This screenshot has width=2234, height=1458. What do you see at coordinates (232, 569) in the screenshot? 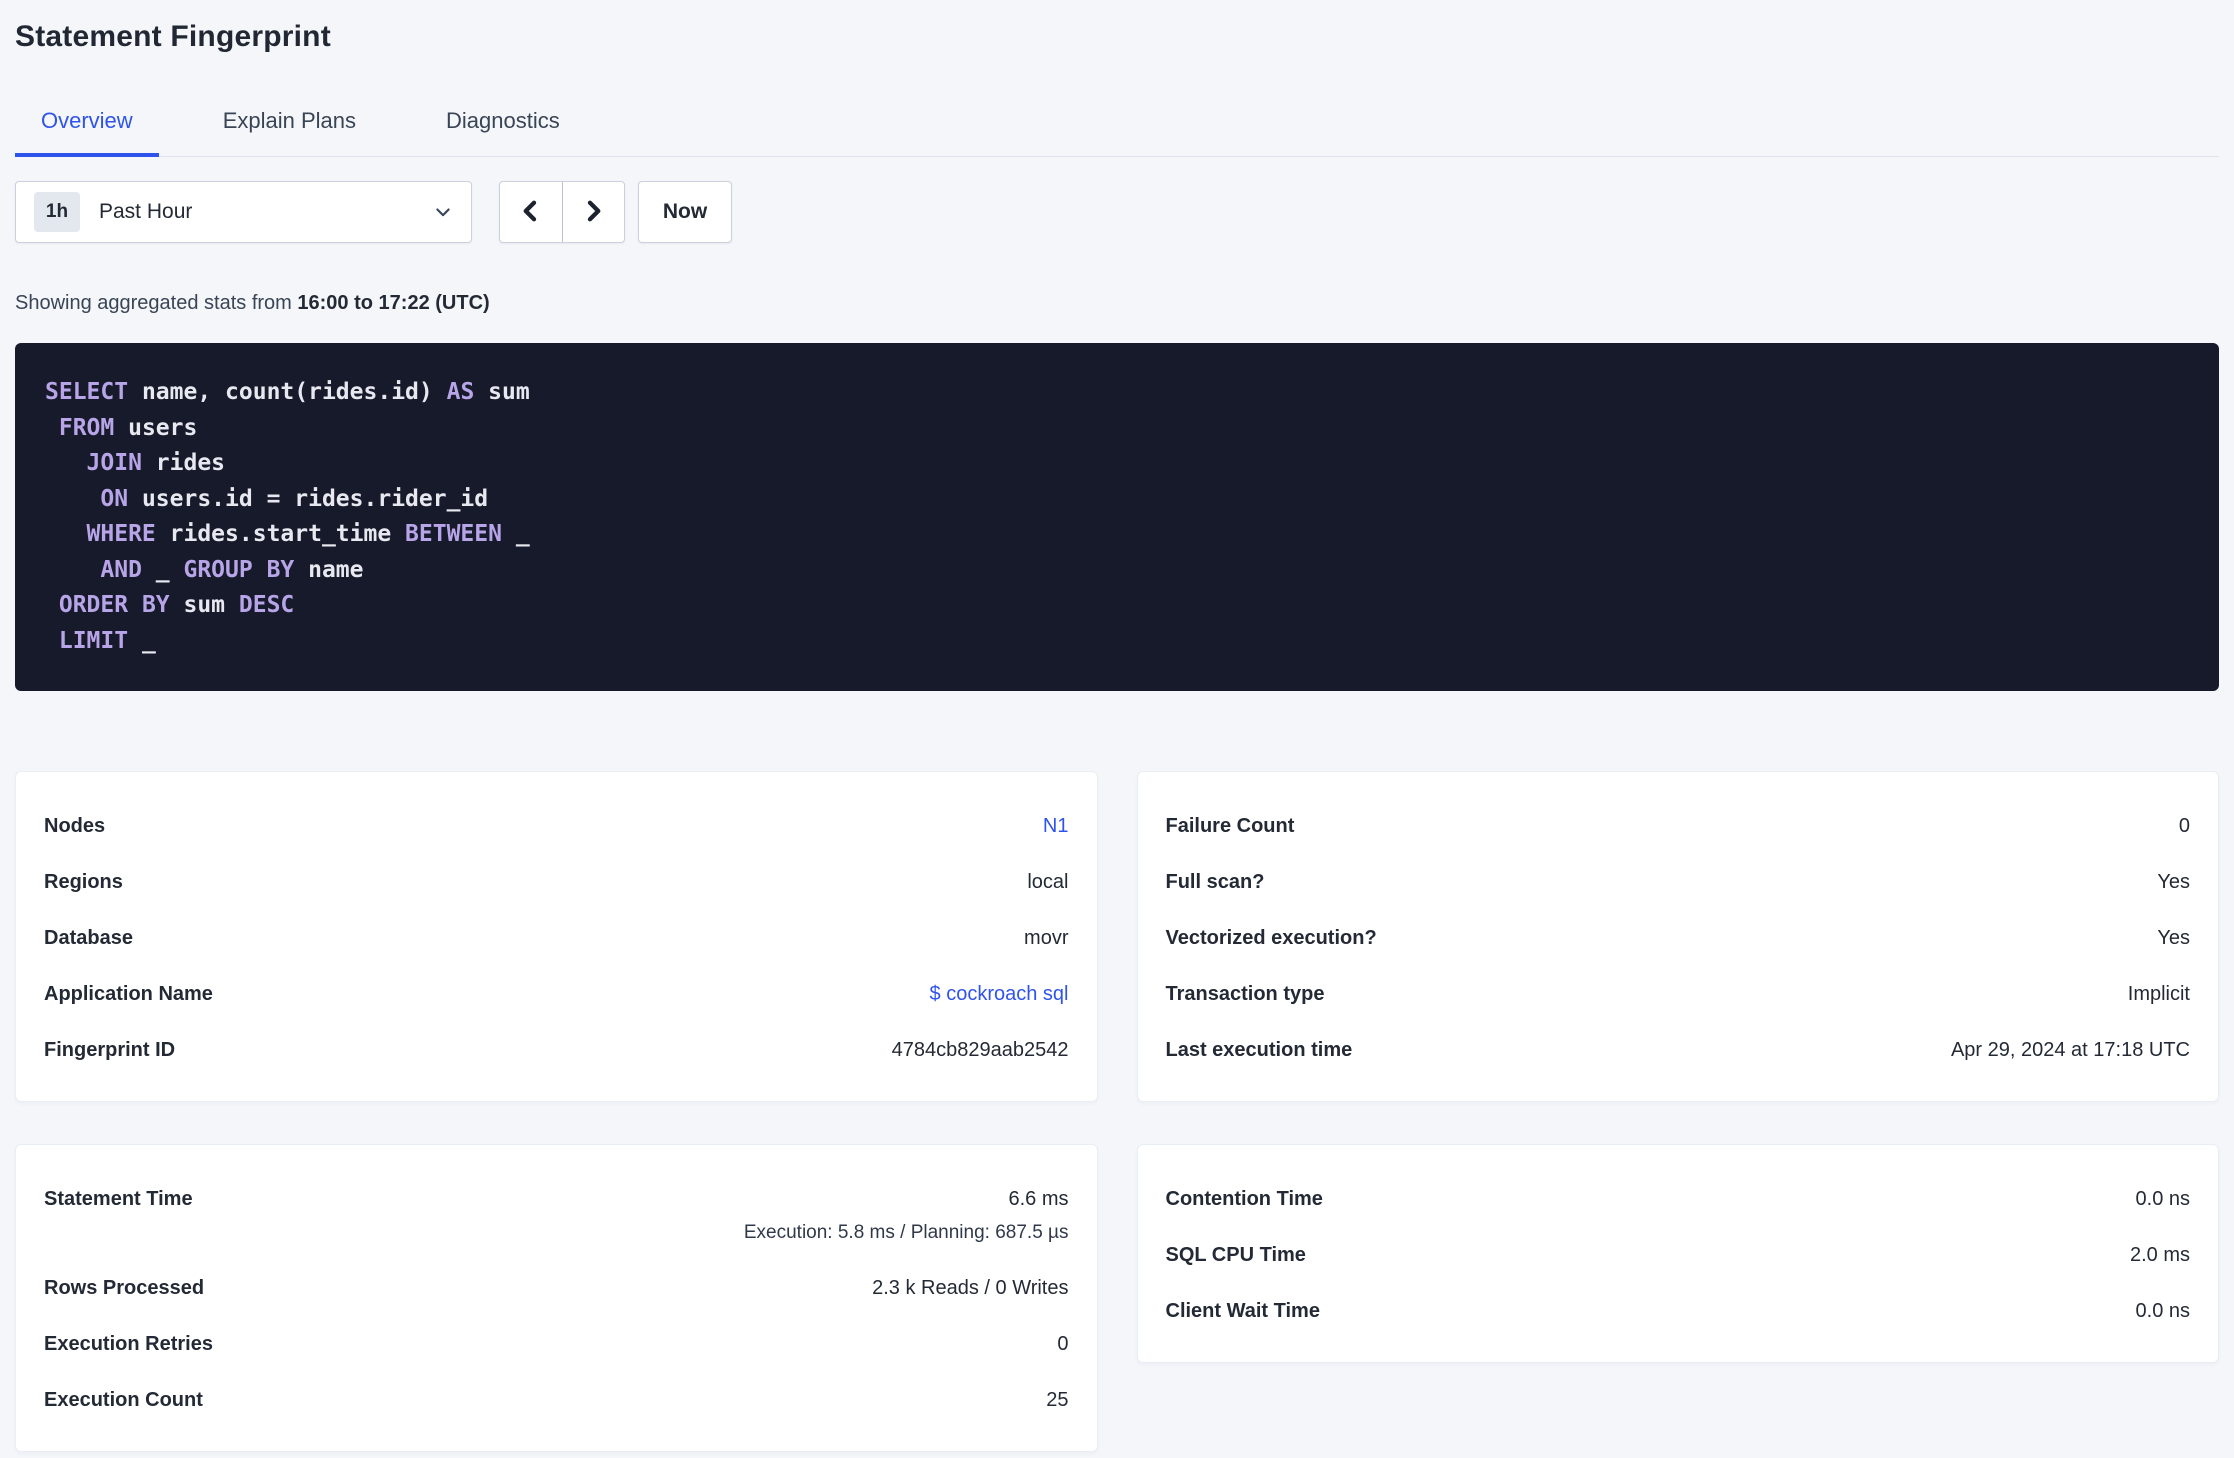
I see `sql-line: AND _ GROUP BY name` at bounding box center [232, 569].